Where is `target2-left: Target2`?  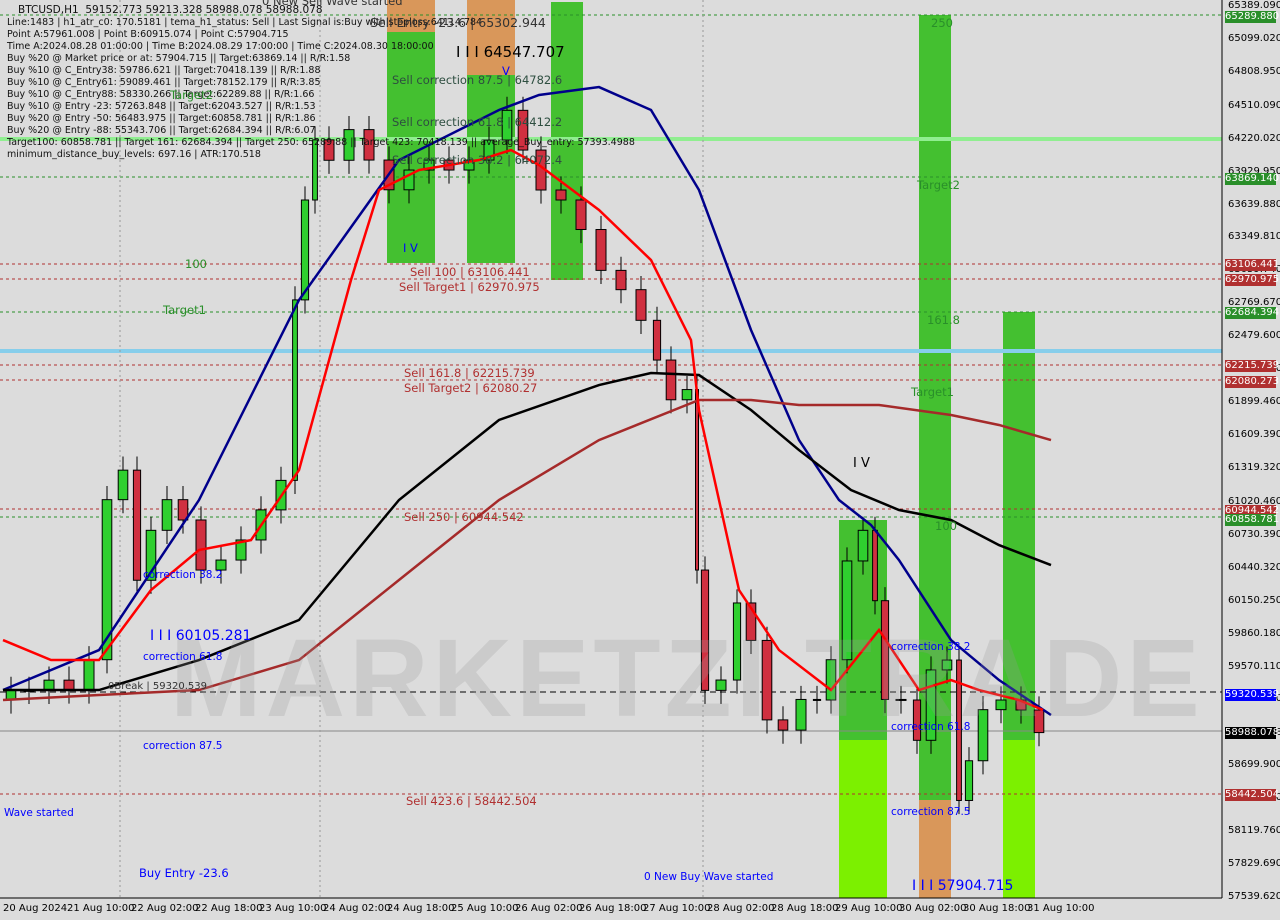
target2-left: Target2 is located at coordinates (191, 95).